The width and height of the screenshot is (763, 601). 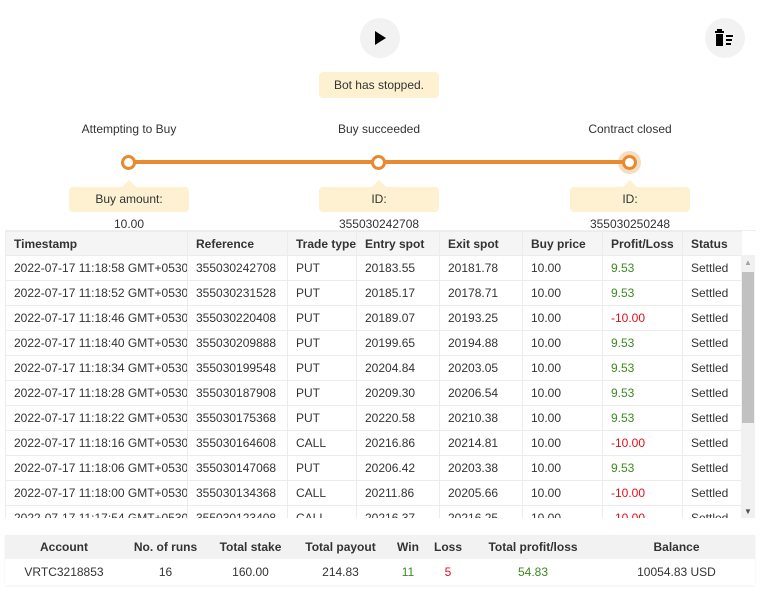 I want to click on cell-exit-spot: 20181.78, so click(x=481, y=268).